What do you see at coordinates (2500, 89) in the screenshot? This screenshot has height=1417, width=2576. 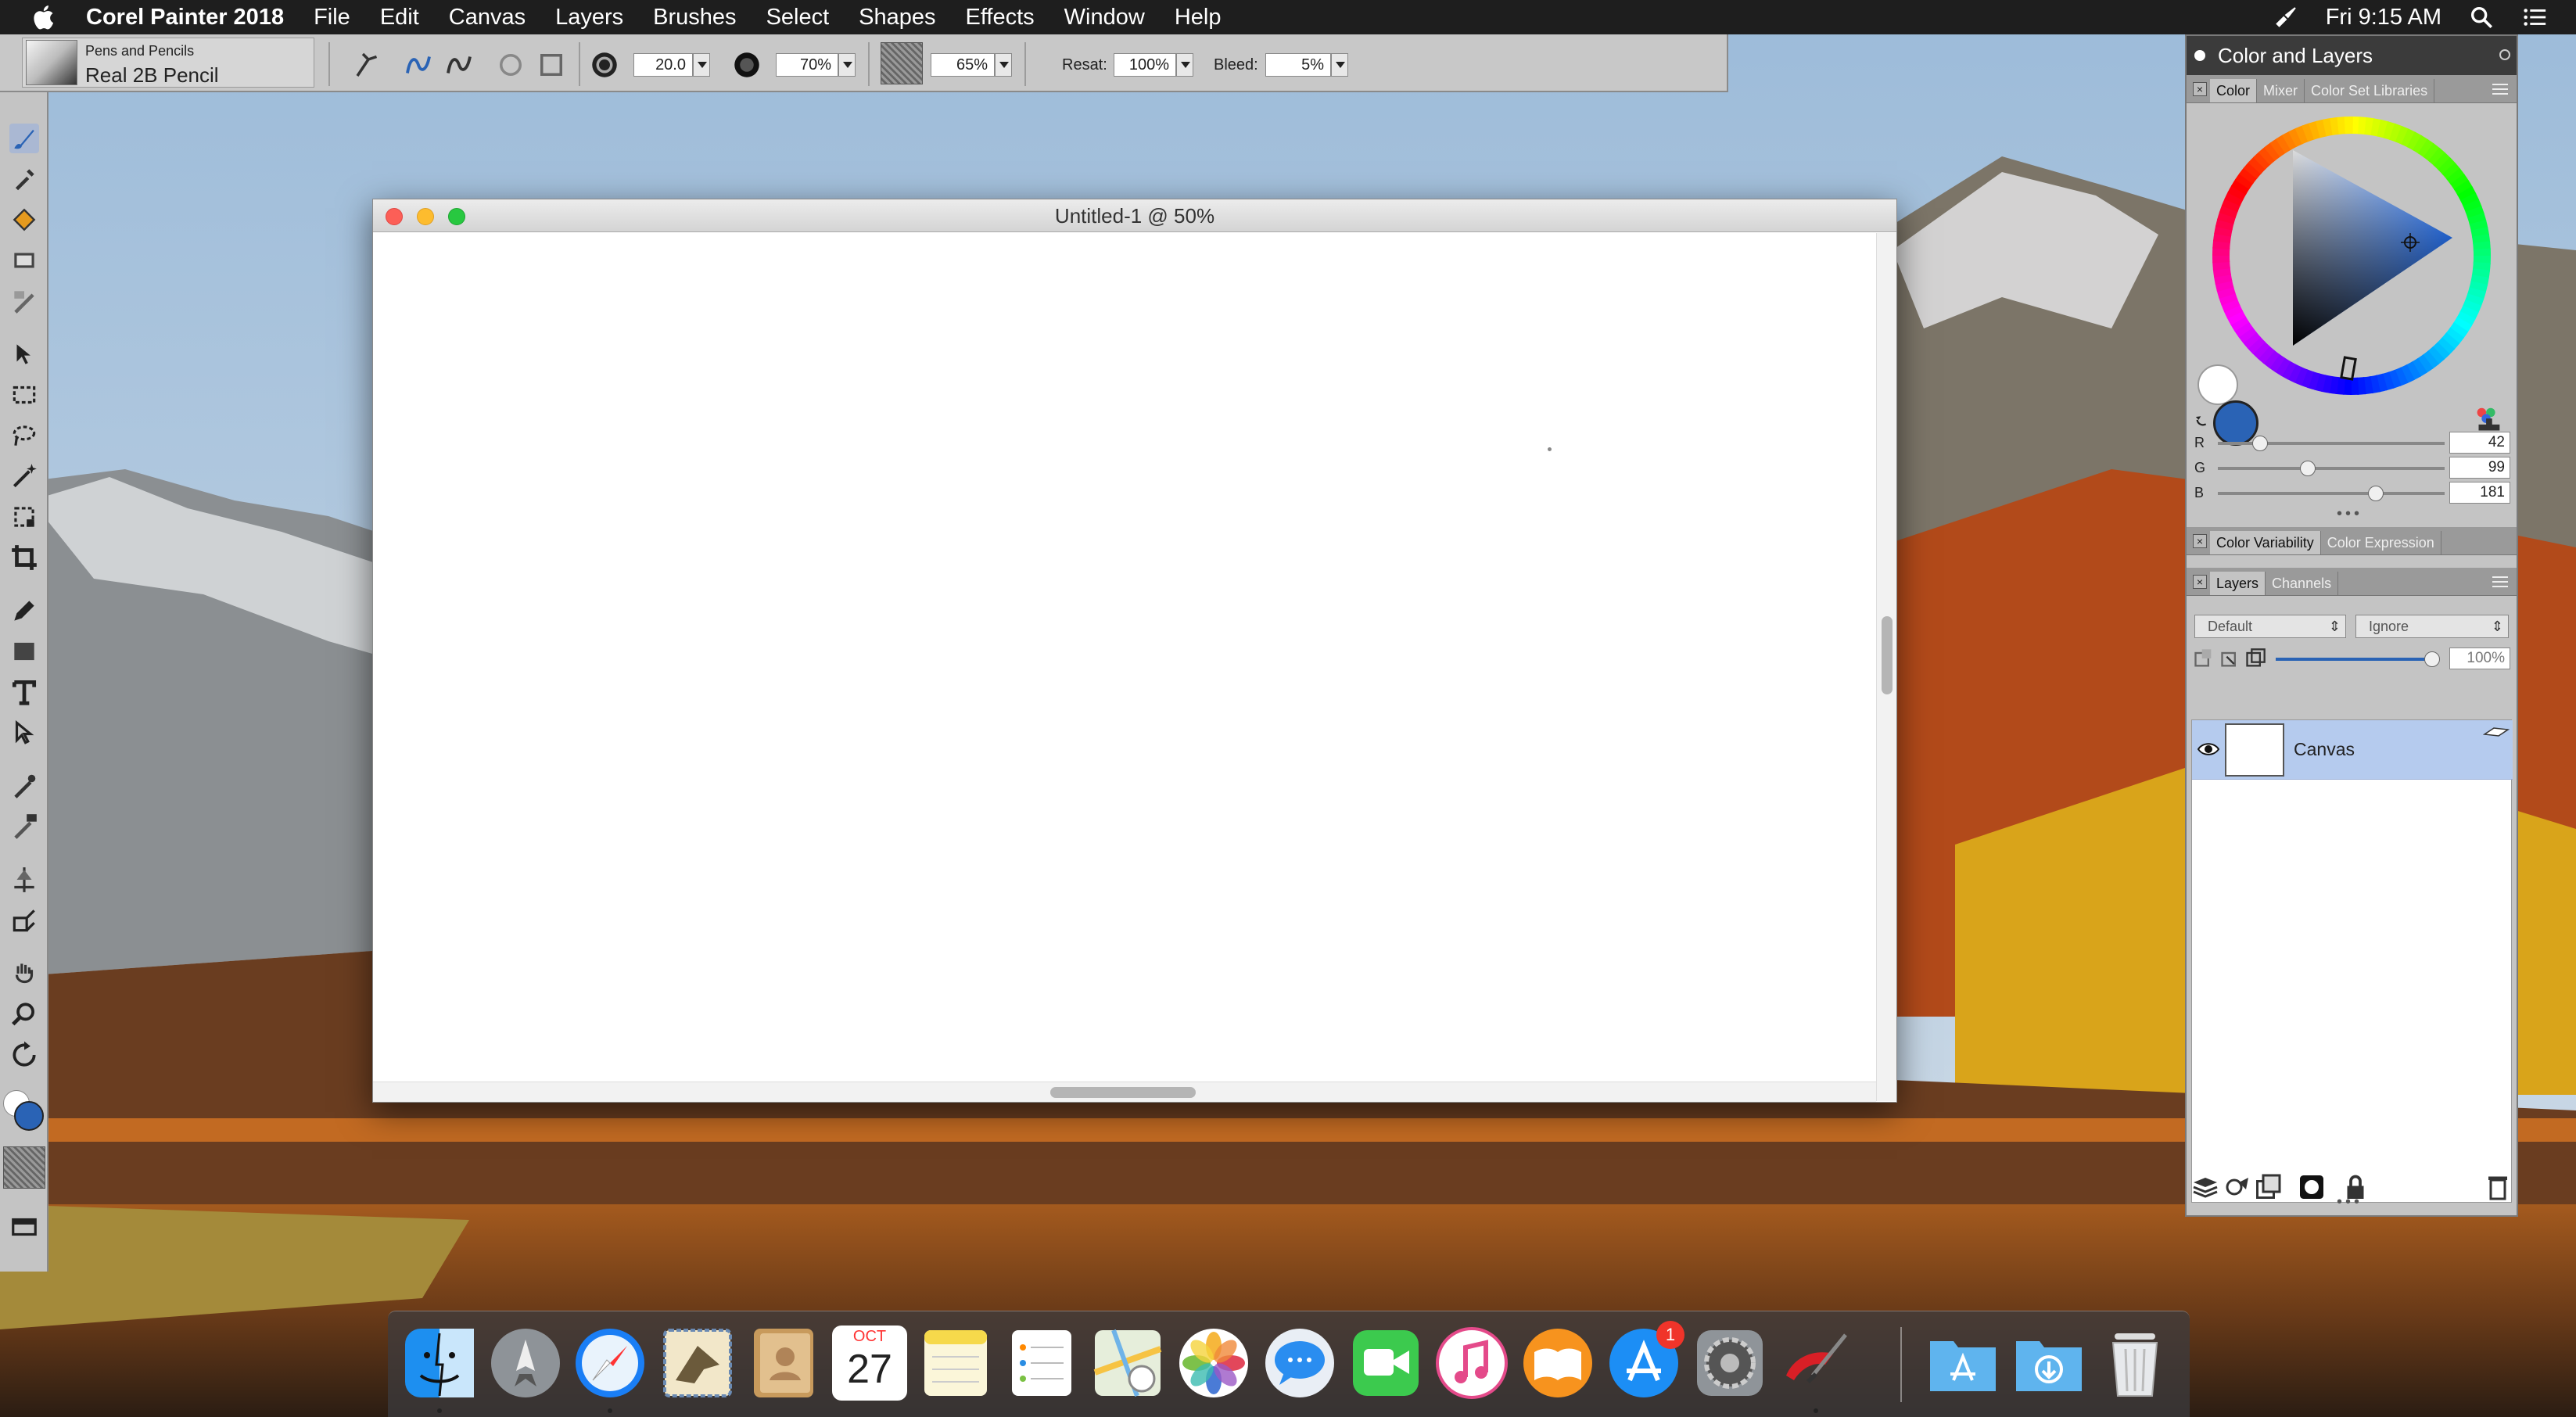 I see `panel-options-menu-icon` at bounding box center [2500, 89].